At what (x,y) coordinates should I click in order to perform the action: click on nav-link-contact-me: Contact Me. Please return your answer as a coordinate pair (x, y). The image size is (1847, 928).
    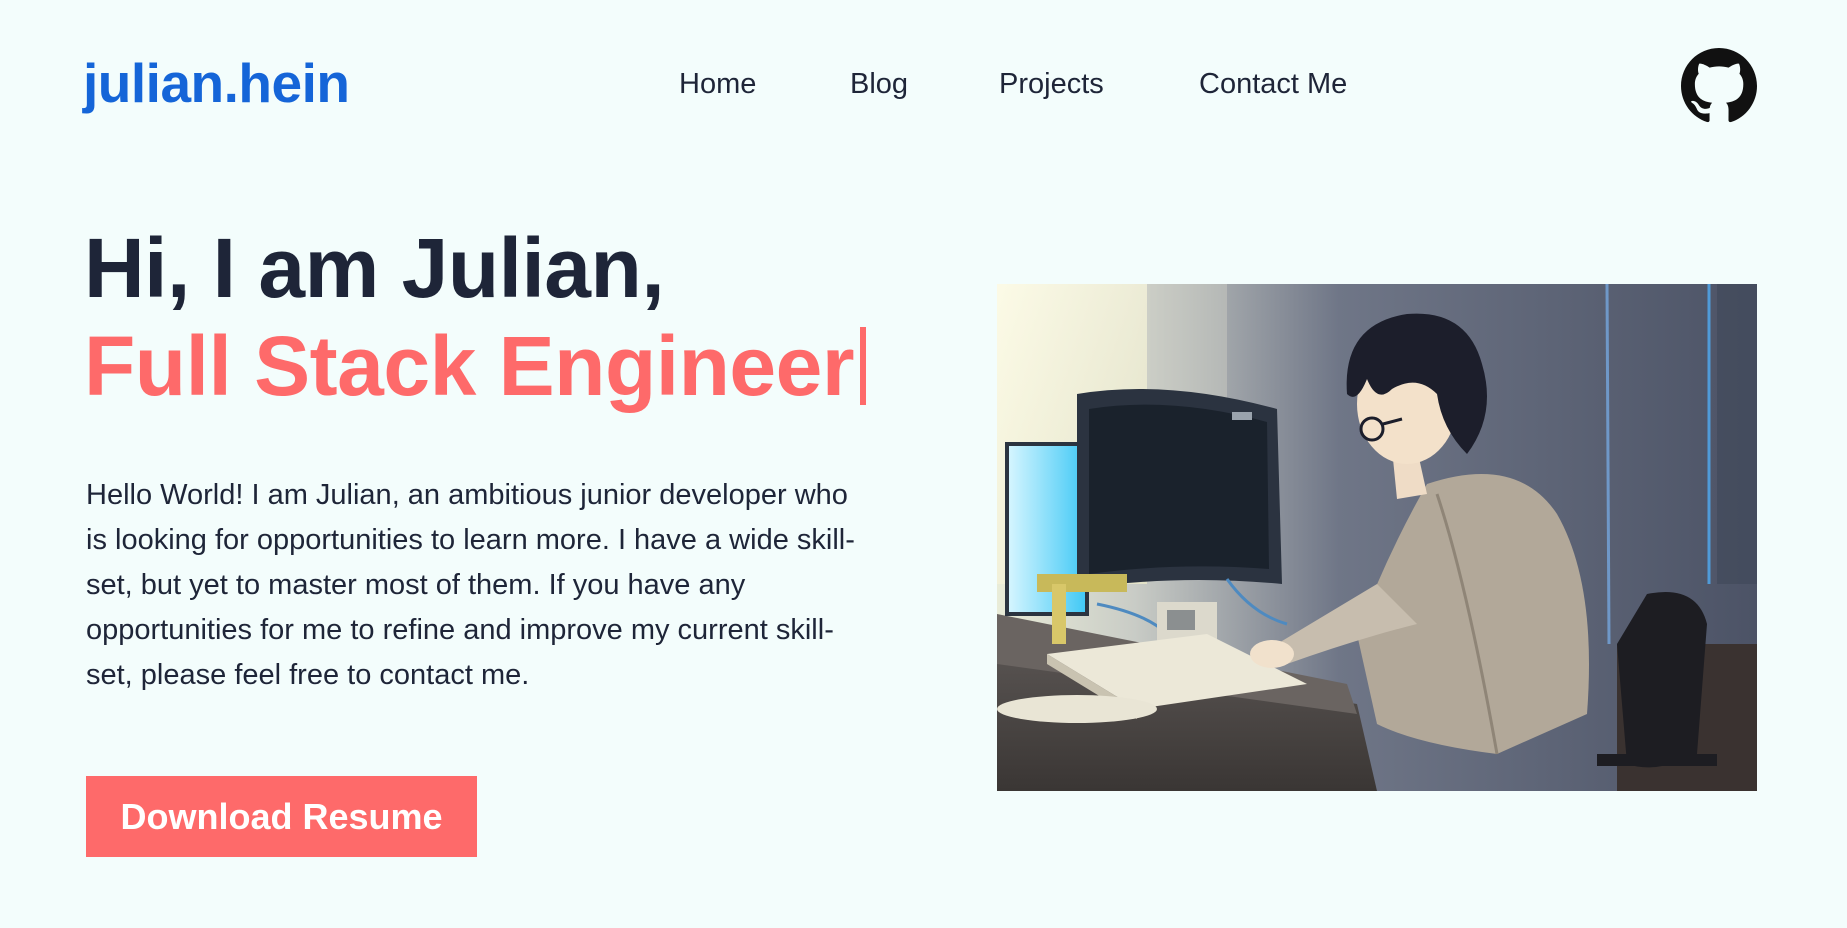
    Looking at the image, I should click on (1273, 84).